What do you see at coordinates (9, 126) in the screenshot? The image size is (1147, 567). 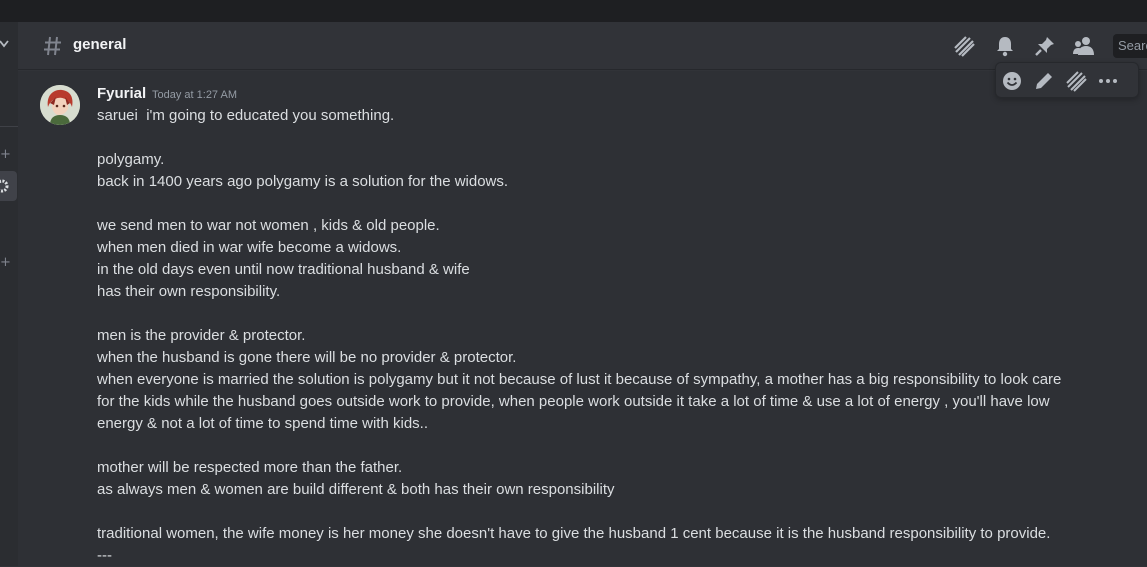 I see `sidebar-divider` at bounding box center [9, 126].